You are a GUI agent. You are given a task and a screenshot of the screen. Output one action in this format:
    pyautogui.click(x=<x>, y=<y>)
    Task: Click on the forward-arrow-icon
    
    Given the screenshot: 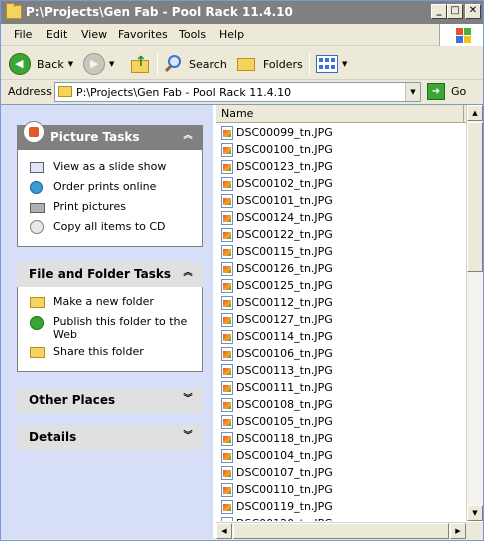 What is the action you would take?
    pyautogui.click(x=94, y=64)
    